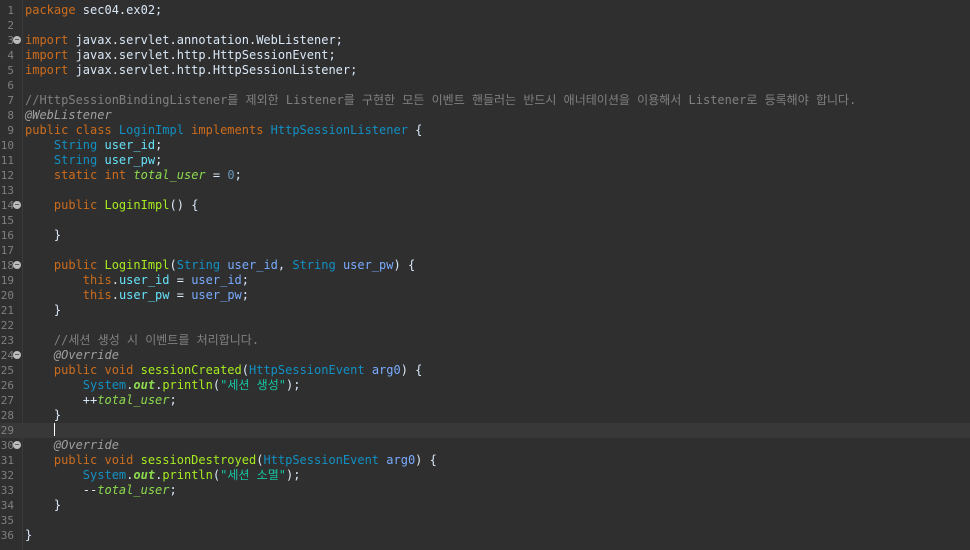  Describe the element at coordinates (86, 445) in the screenshot. I see `code-token: @Override` at that location.